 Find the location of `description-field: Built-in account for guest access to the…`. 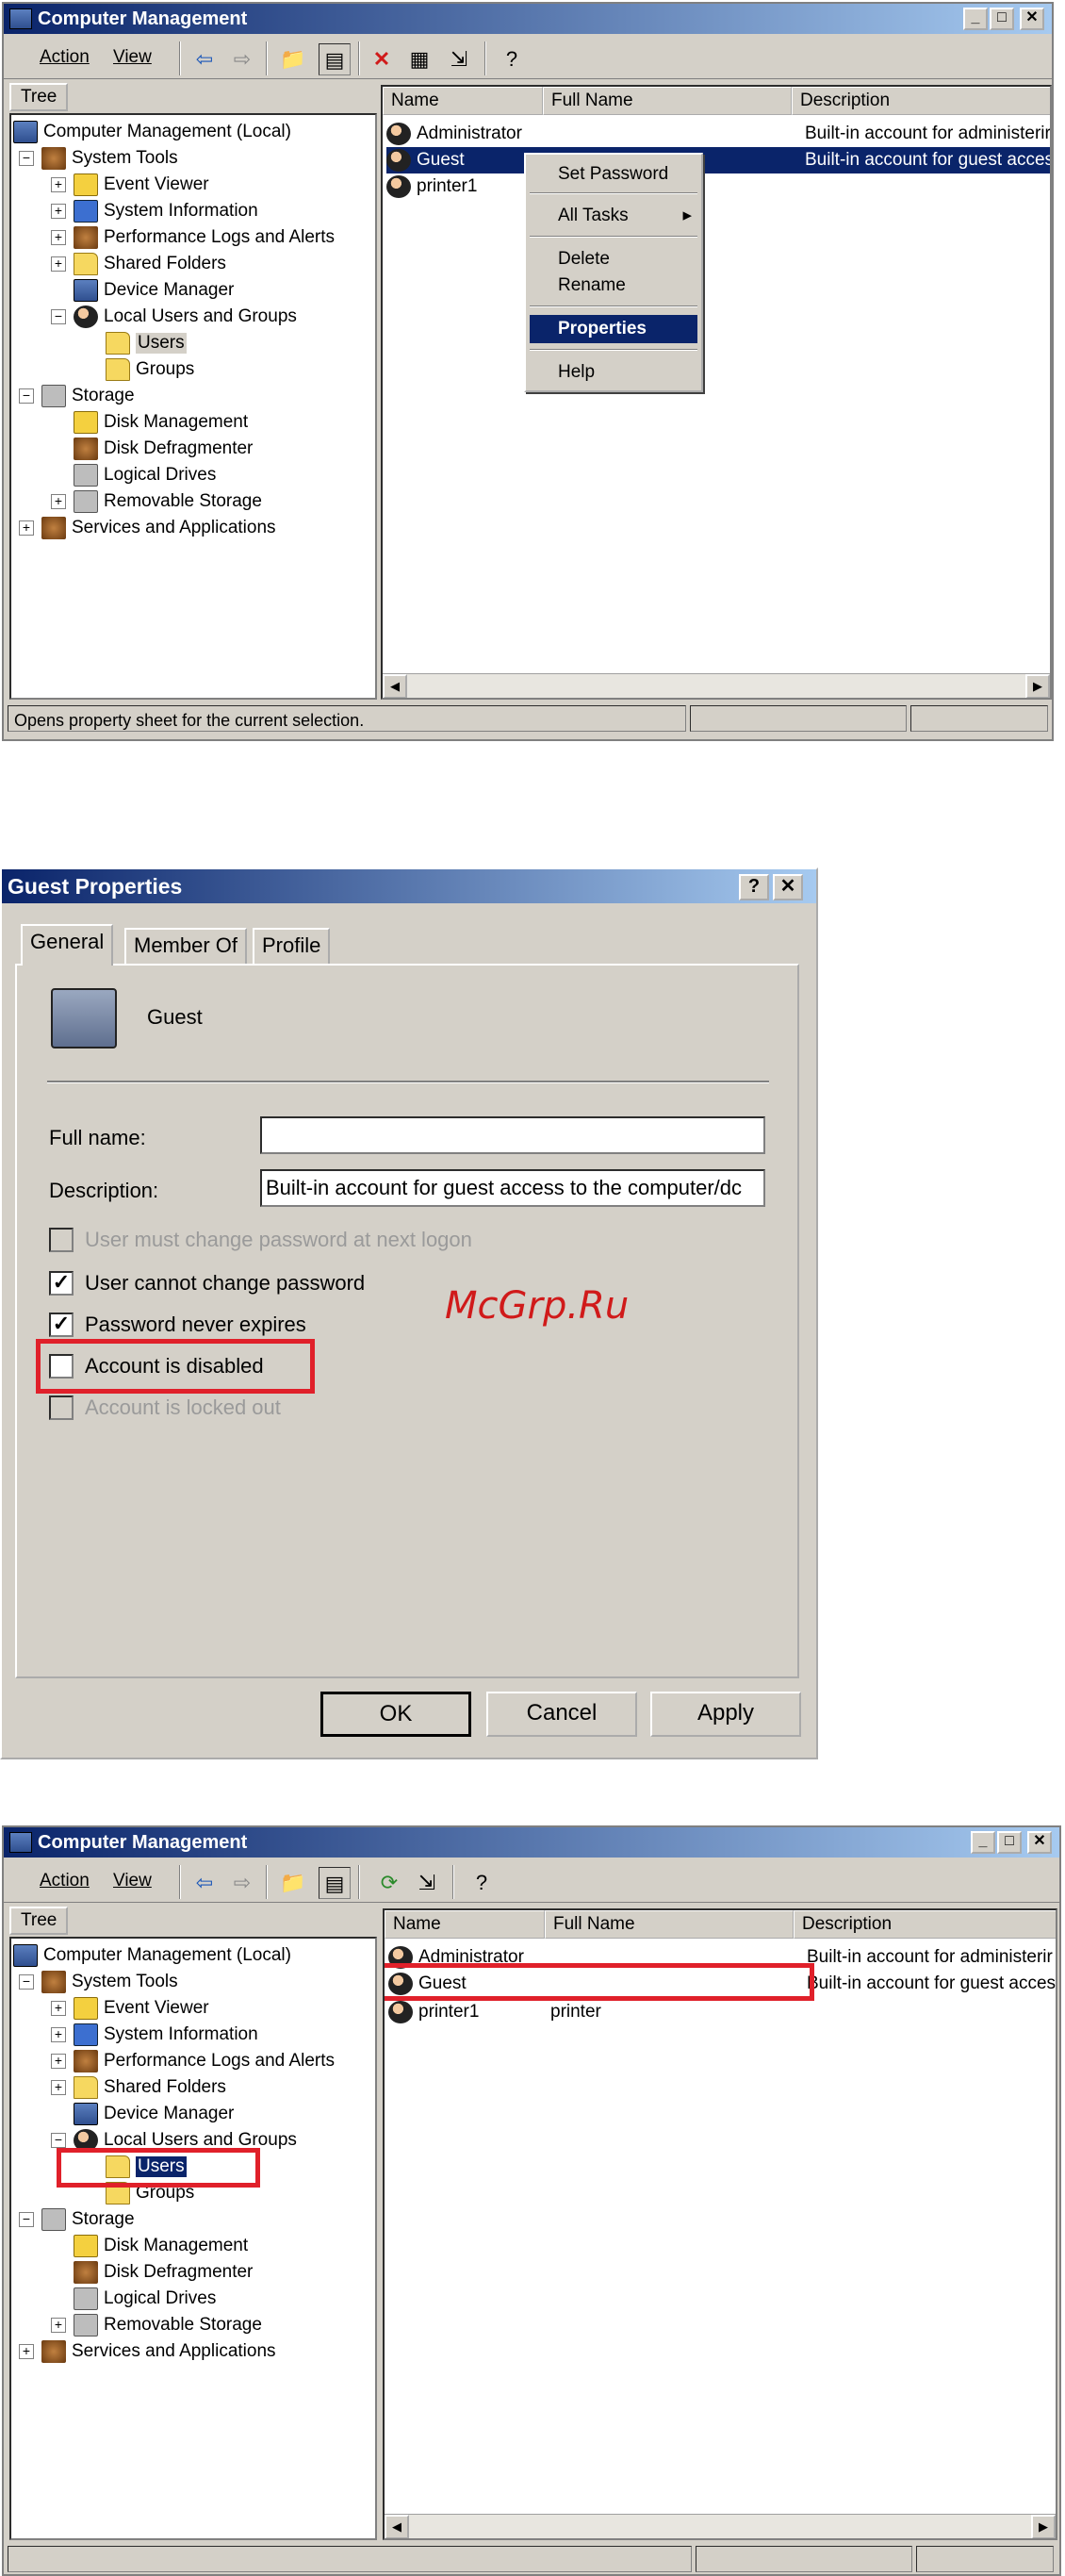

description-field: Built-in account for guest access to the… is located at coordinates (512, 1188).